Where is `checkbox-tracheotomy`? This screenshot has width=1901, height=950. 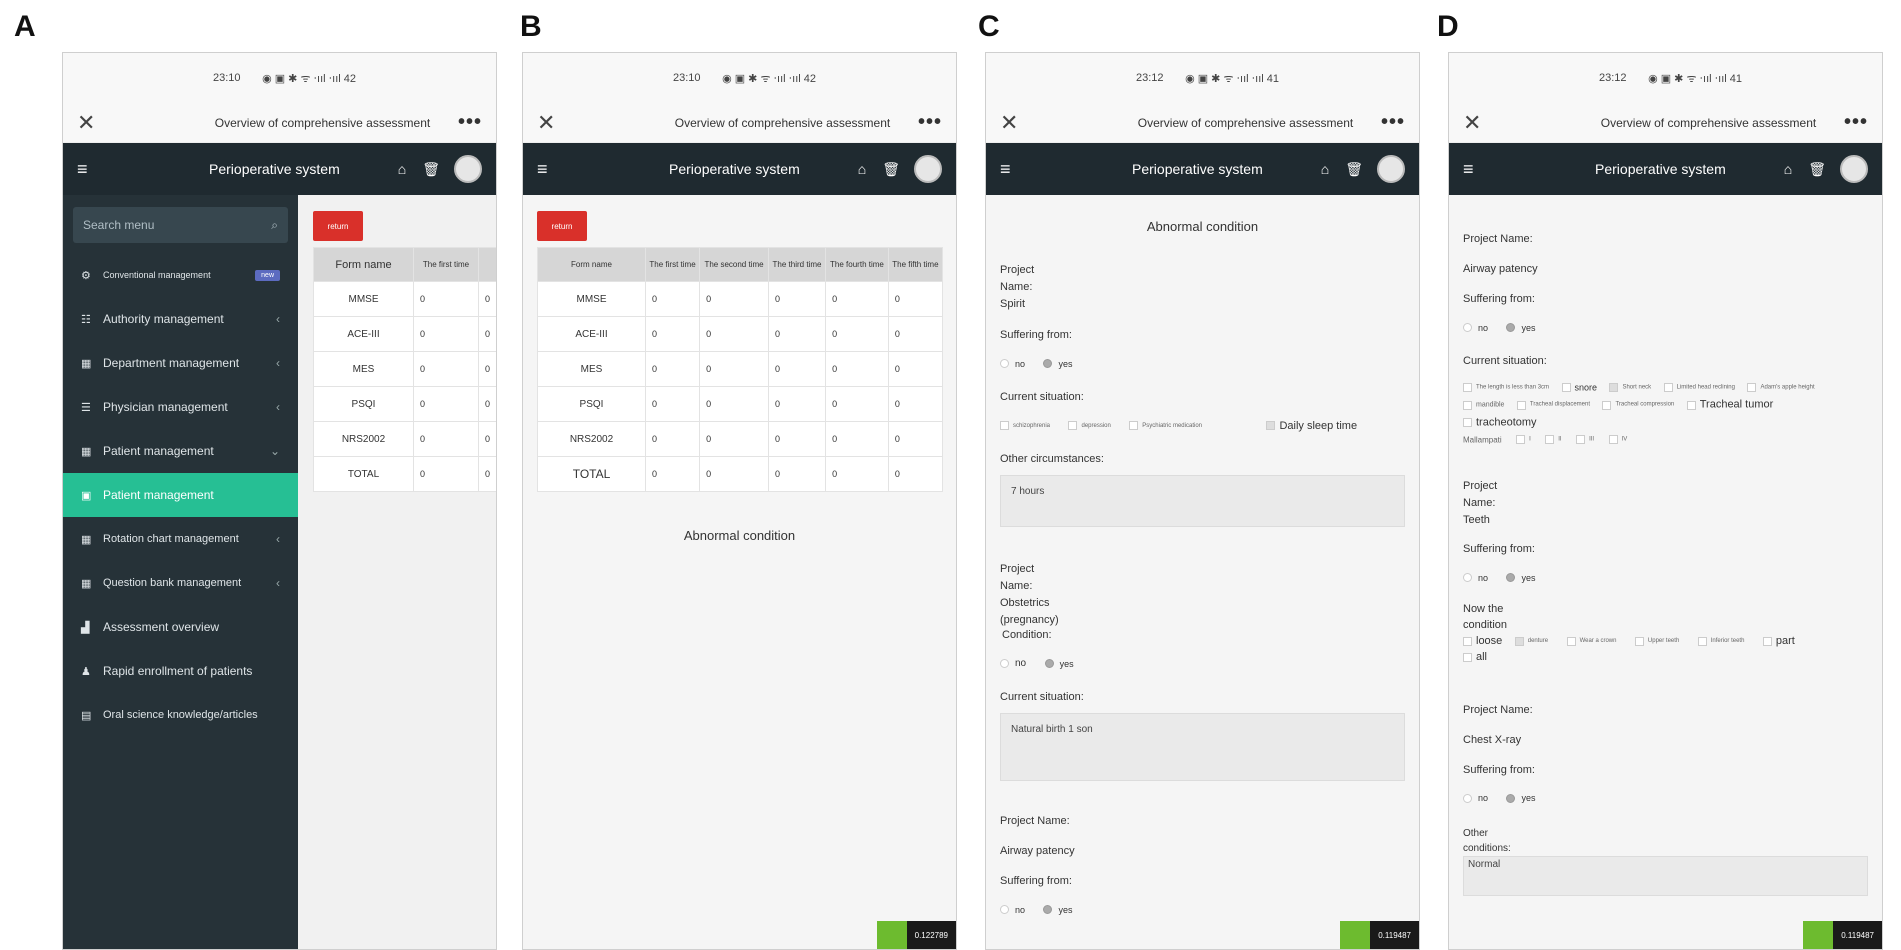
checkbox-tracheotomy is located at coordinates (1467, 422).